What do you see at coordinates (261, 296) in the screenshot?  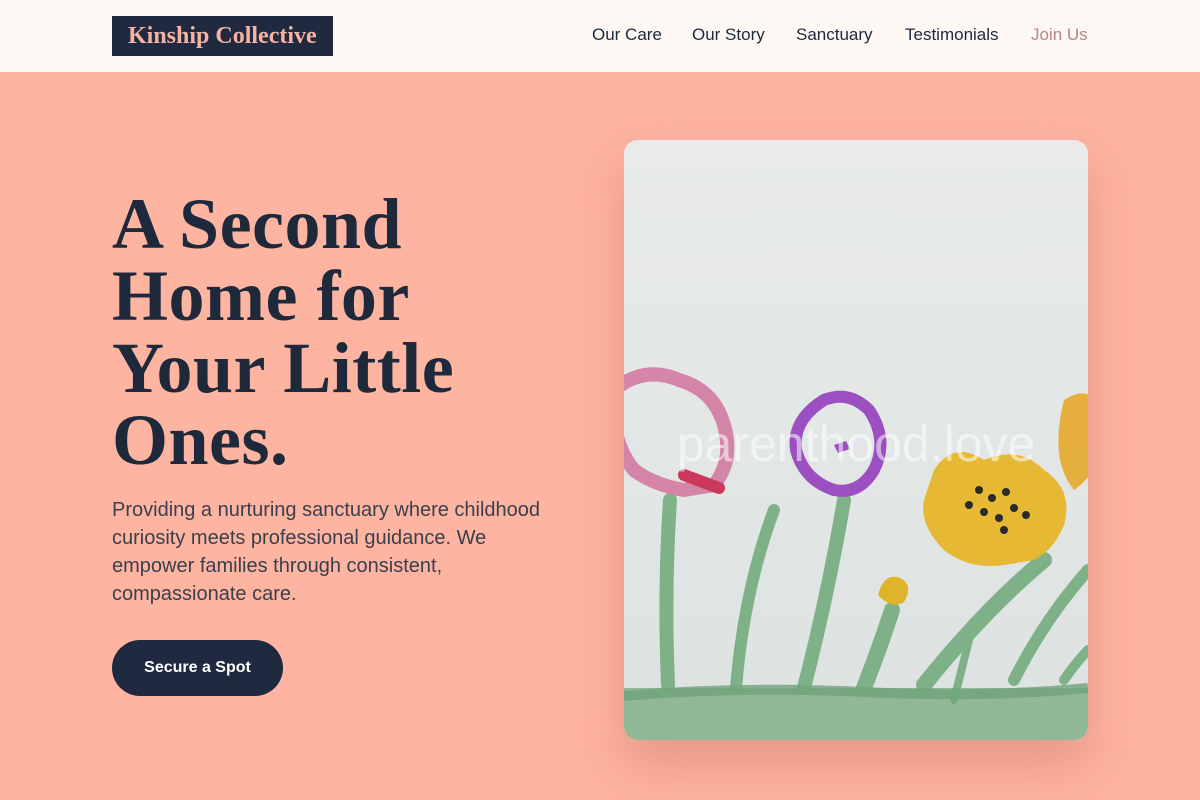 I see `headline-line: Home for` at bounding box center [261, 296].